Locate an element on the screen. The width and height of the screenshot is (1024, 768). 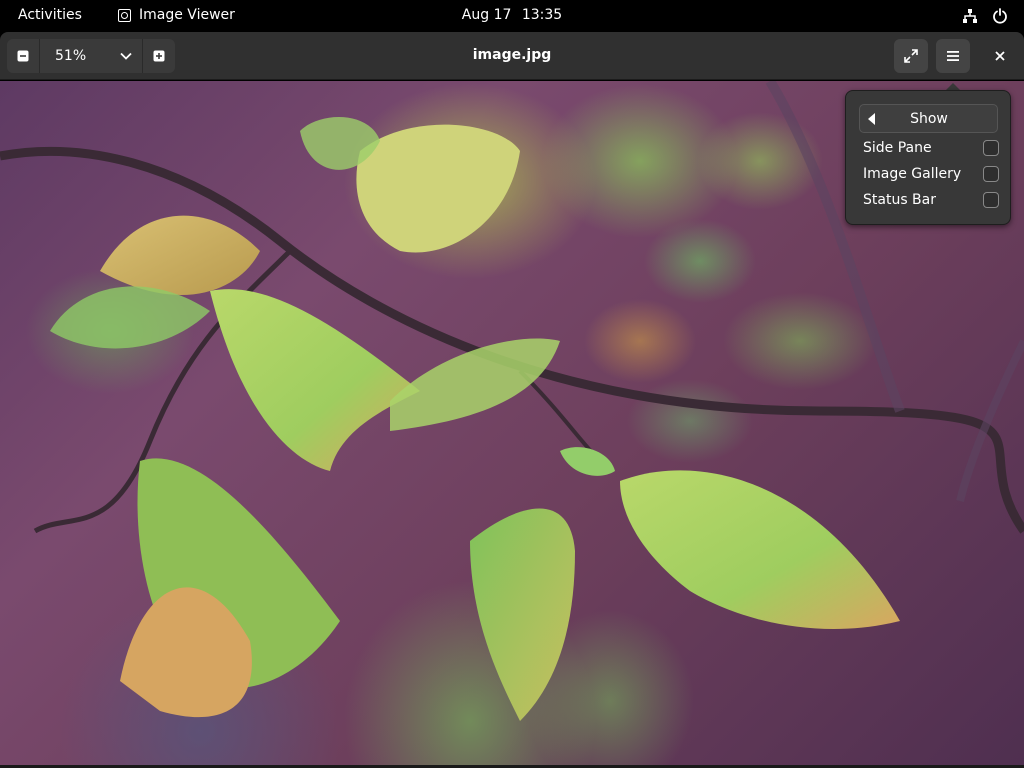
menu-item-label: Status Bar is located at coordinates (900, 200).